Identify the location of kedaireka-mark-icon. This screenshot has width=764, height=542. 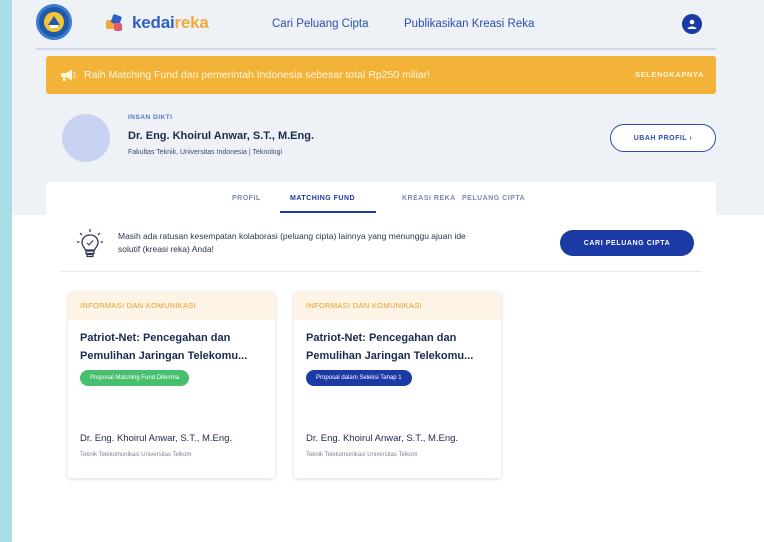
(114, 22).